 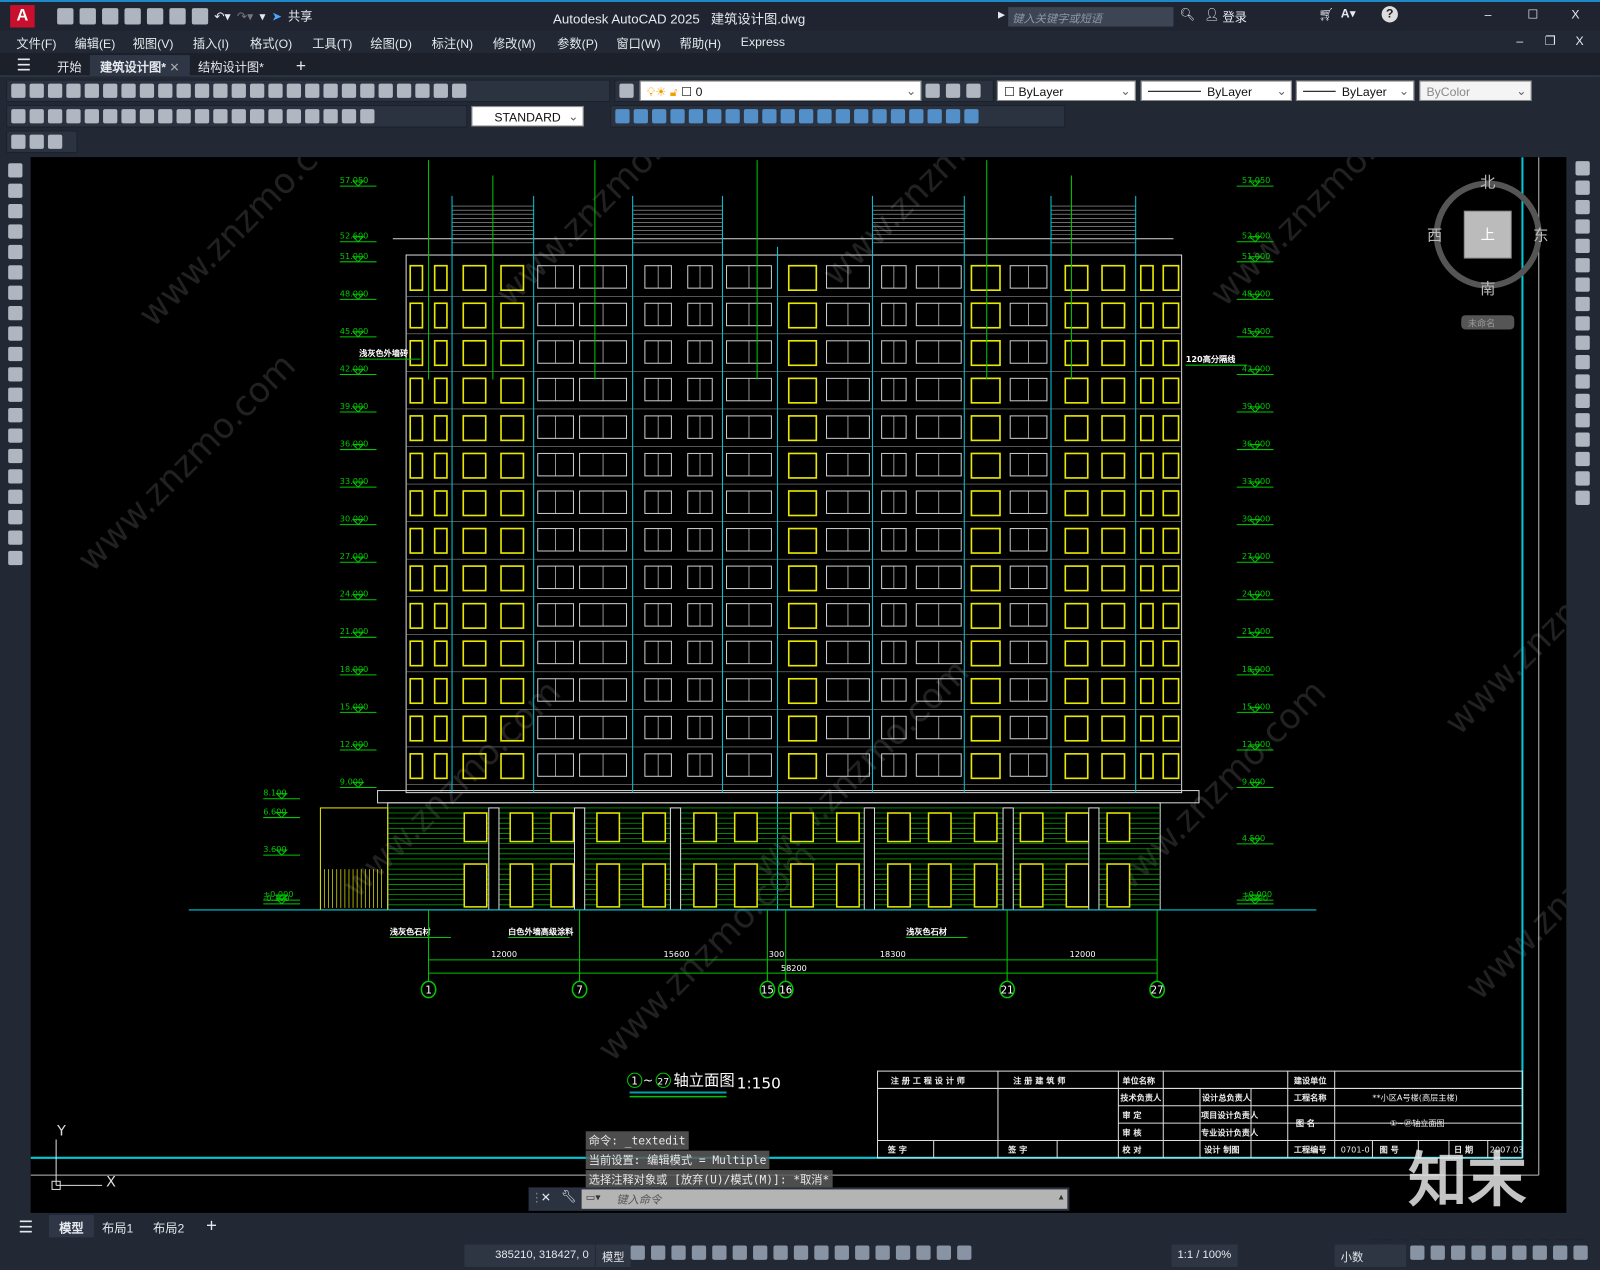 What do you see at coordinates (1091, 17) in the screenshot?
I see `help-search-input: 键入关键字或短语` at bounding box center [1091, 17].